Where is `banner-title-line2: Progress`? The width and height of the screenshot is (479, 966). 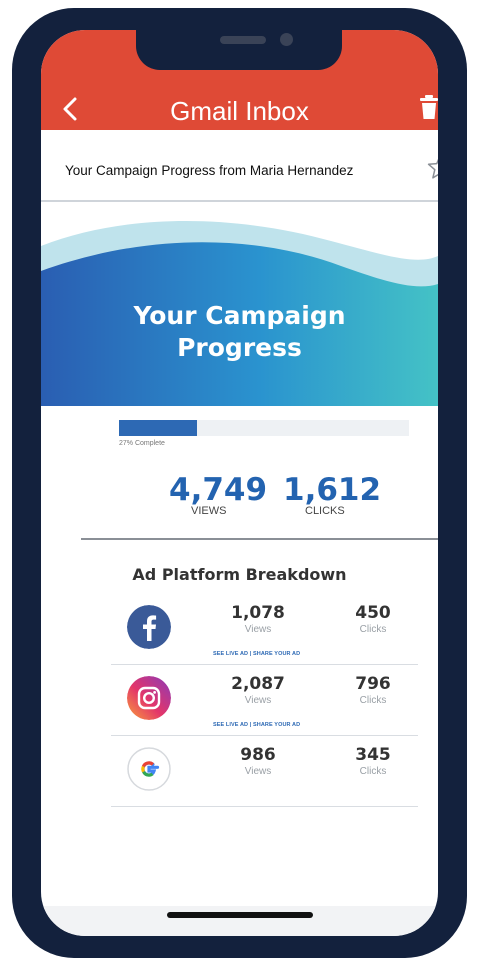
banner-title-line2: Progress is located at coordinates (239, 347).